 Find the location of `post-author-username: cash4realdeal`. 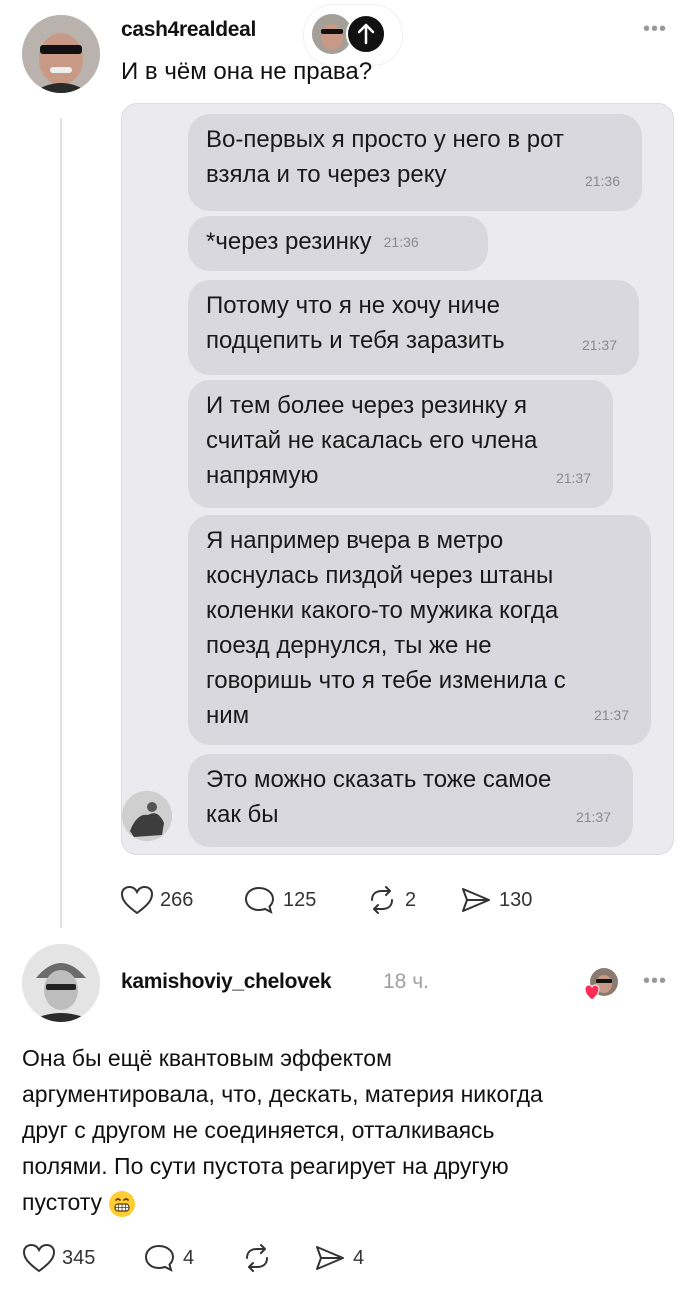

post-author-username: cash4realdeal is located at coordinates (188, 30).